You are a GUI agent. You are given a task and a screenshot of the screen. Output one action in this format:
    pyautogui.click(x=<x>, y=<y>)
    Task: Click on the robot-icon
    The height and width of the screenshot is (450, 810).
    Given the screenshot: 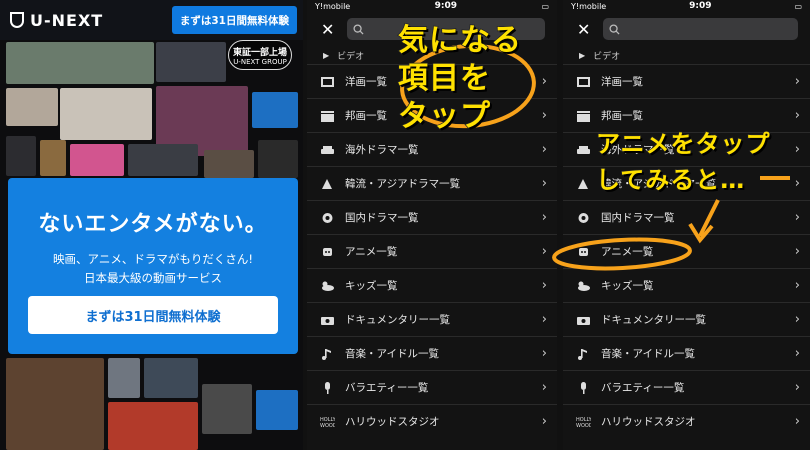 What is the action you would take?
    pyautogui.click(x=327, y=252)
    